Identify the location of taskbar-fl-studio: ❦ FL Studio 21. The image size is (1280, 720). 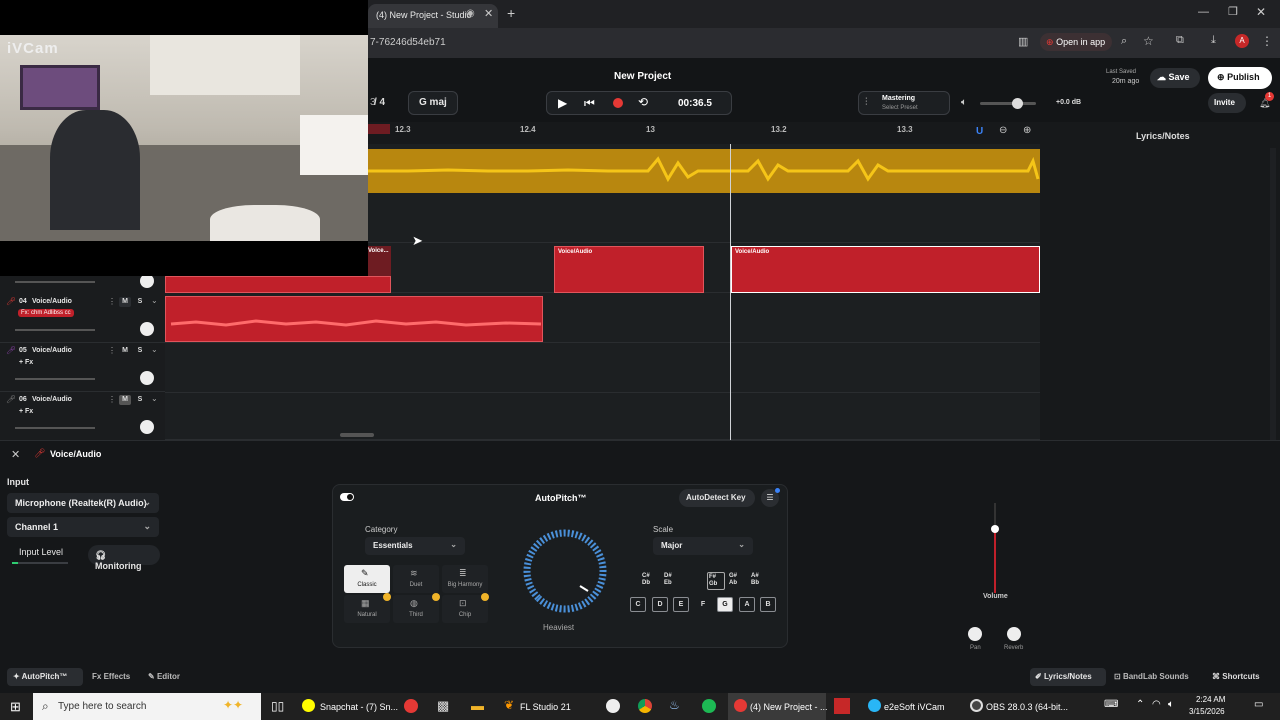
(546, 706).